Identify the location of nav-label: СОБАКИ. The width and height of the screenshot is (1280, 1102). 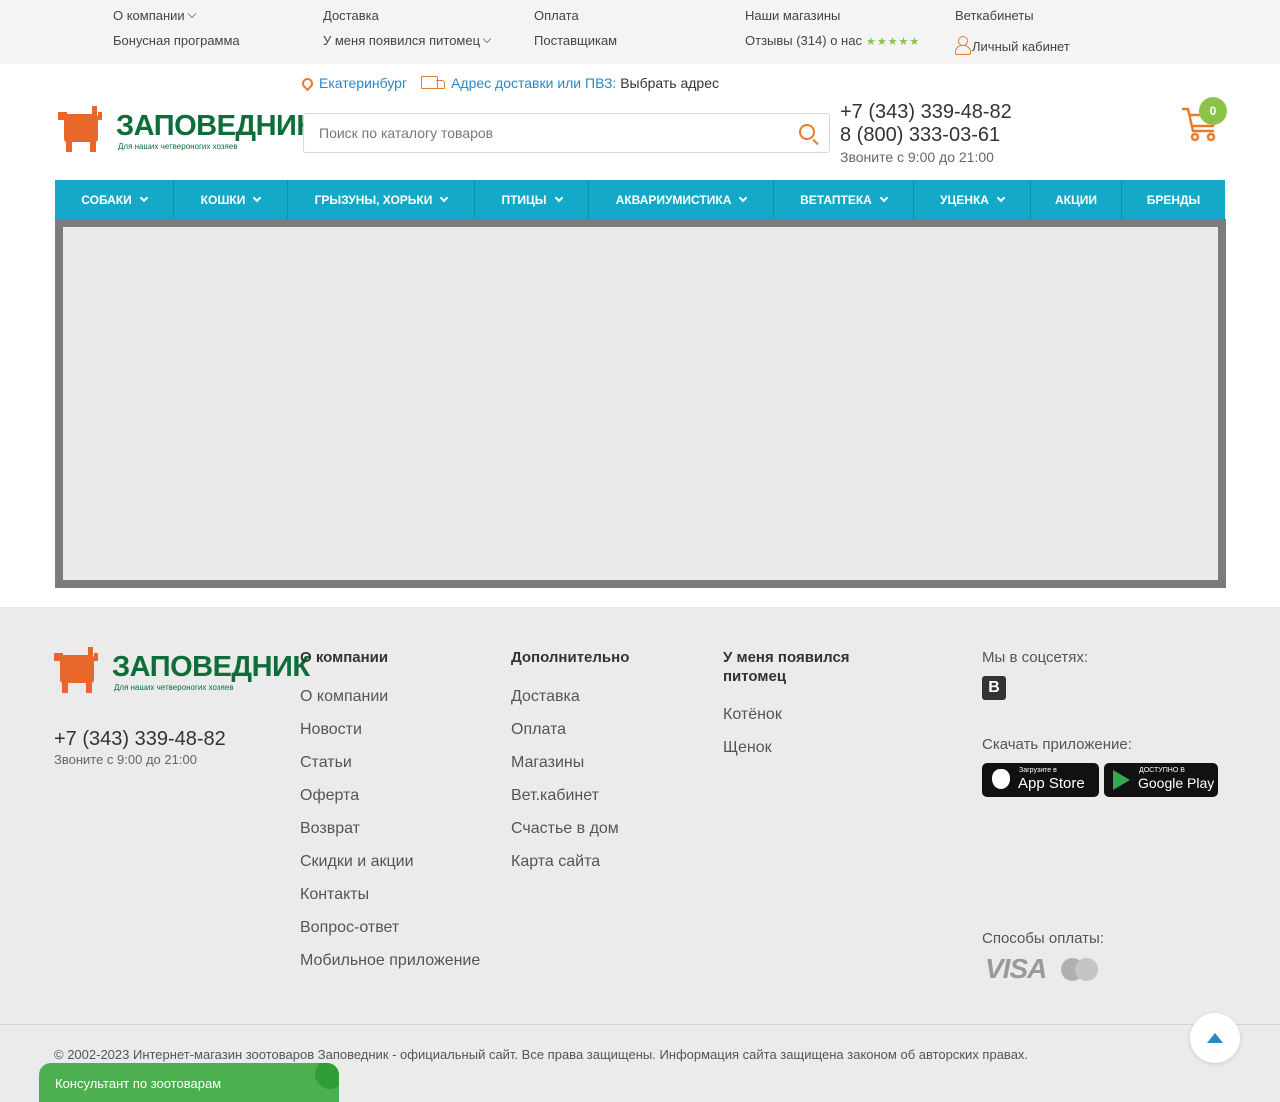
(106, 199).